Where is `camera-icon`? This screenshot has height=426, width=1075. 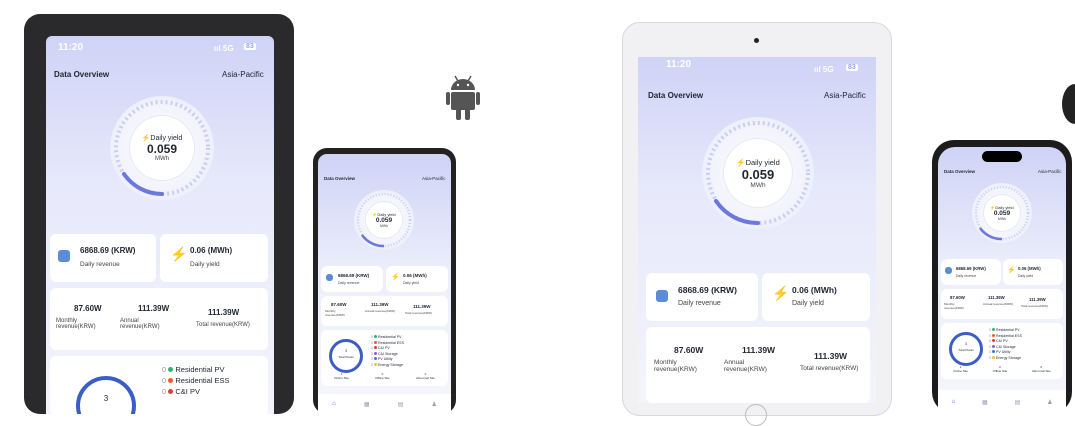
camera-icon is located at coordinates (756, 40).